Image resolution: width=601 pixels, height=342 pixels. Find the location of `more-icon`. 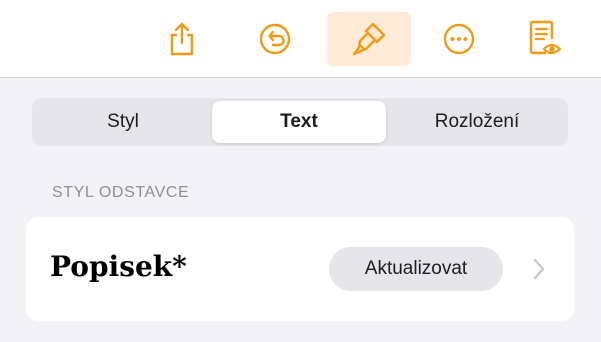

more-icon is located at coordinates (459, 39).